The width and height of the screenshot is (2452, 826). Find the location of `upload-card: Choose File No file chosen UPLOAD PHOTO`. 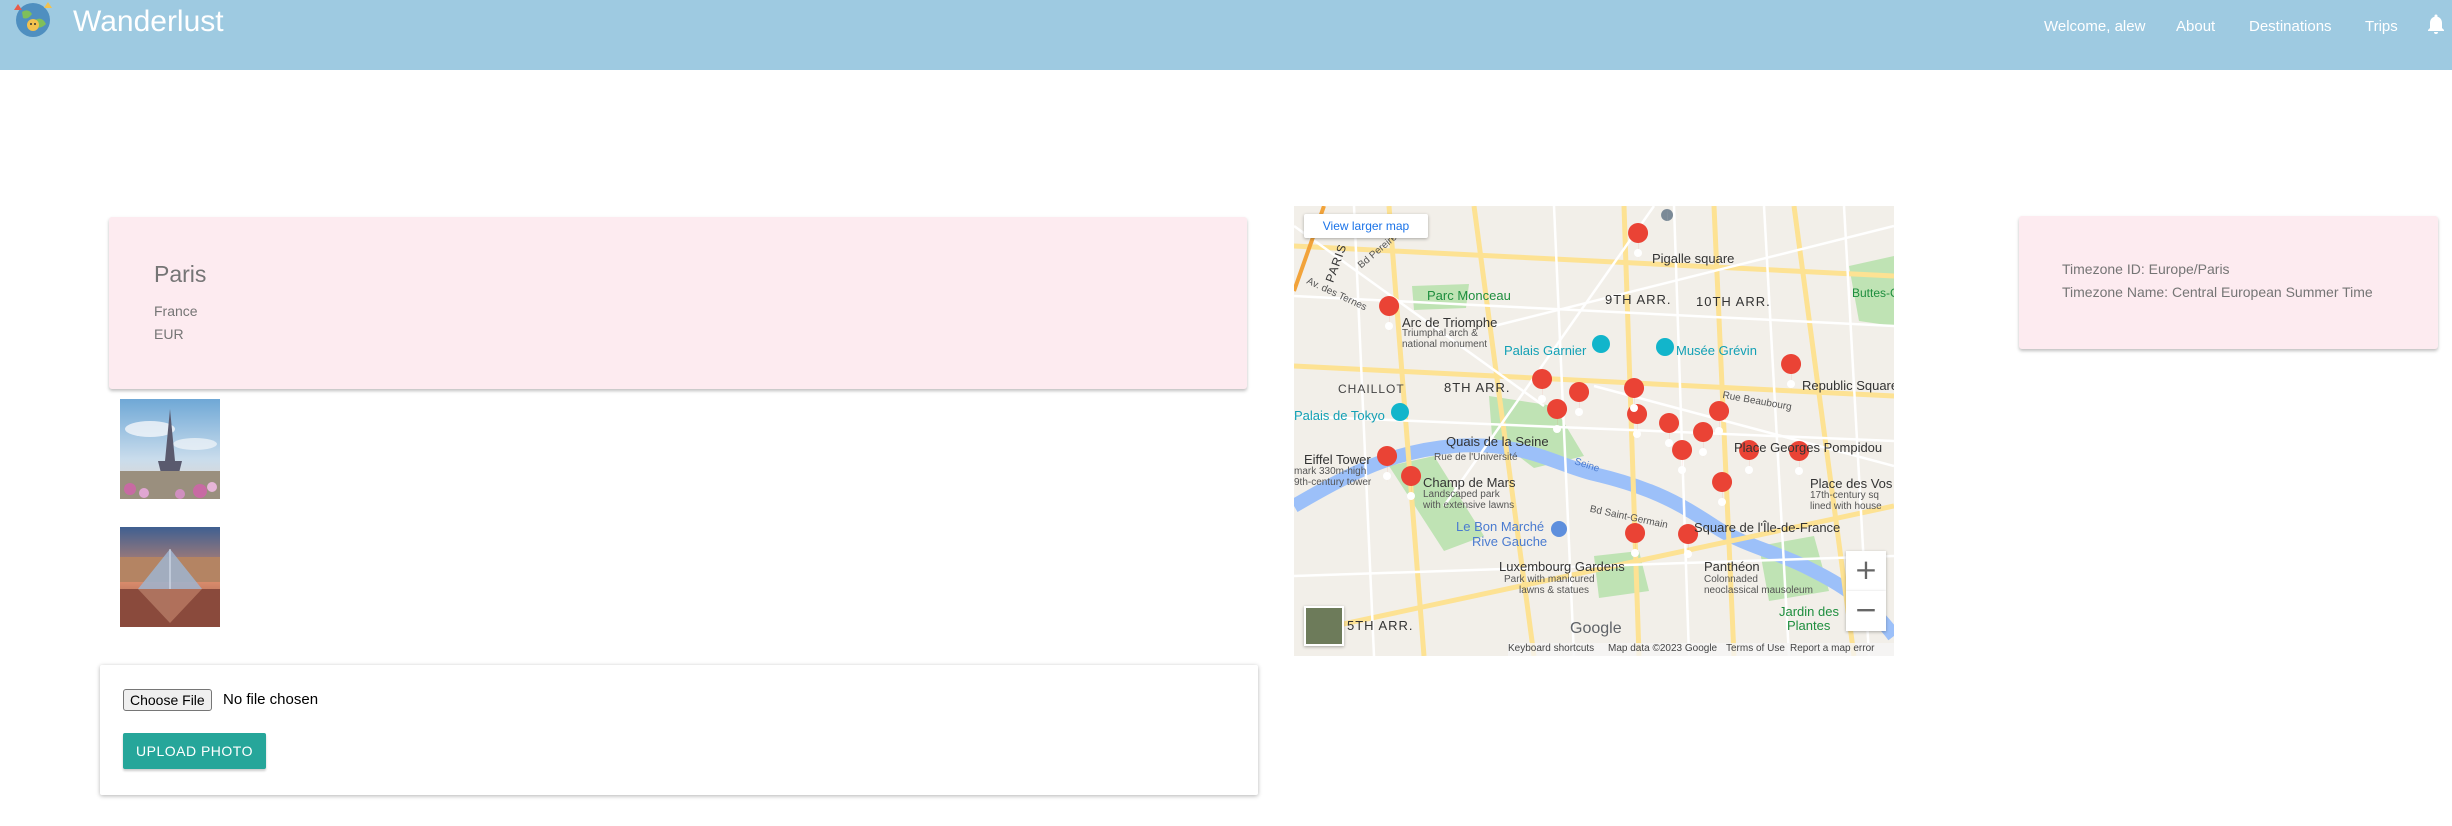

upload-card: Choose File No file chosen UPLOAD PHOTO is located at coordinates (679, 730).